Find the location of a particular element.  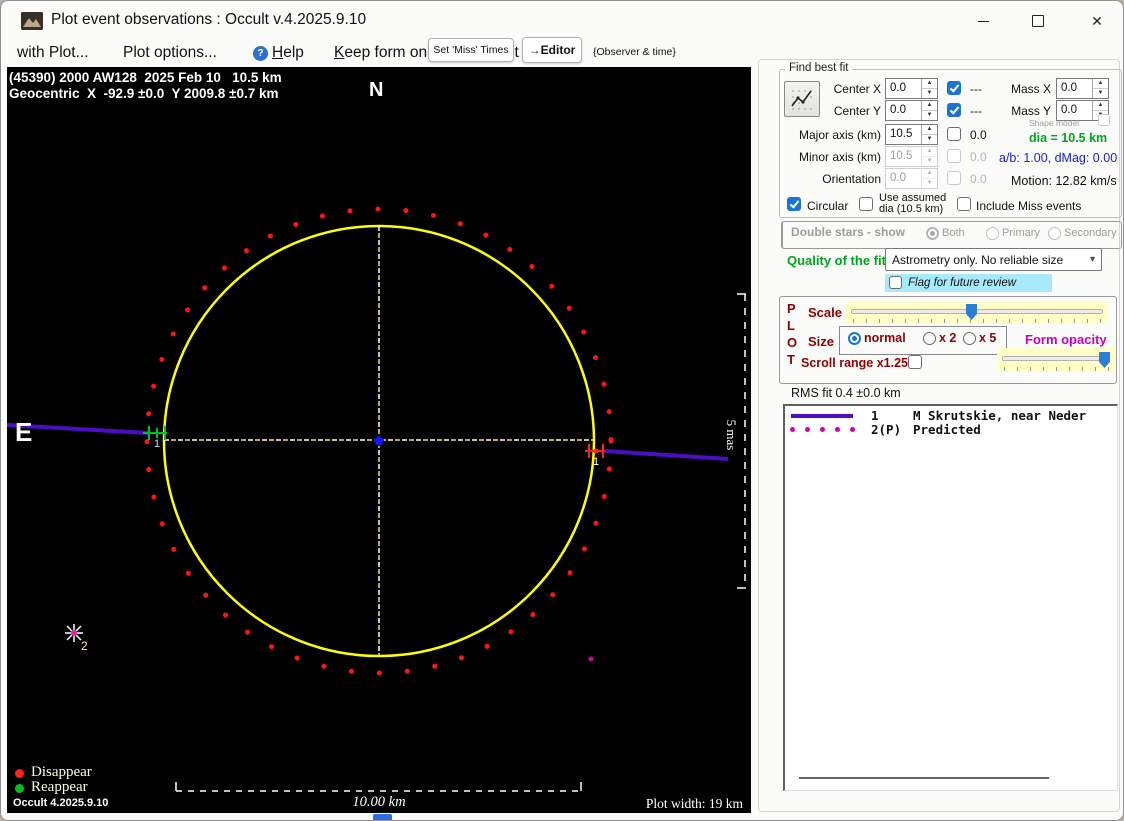

flag-review-checkbox is located at coordinates (895, 282).